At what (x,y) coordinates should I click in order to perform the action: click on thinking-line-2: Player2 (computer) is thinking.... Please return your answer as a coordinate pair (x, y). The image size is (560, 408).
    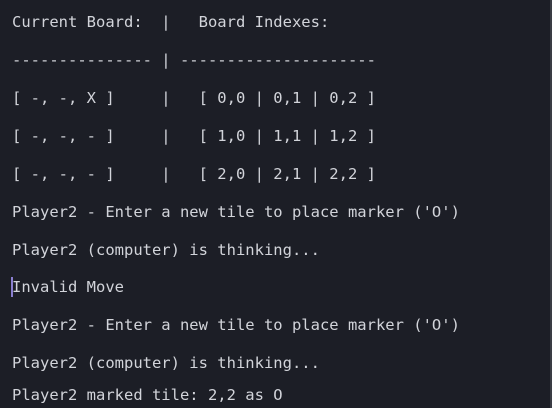
    Looking at the image, I should click on (166, 363).